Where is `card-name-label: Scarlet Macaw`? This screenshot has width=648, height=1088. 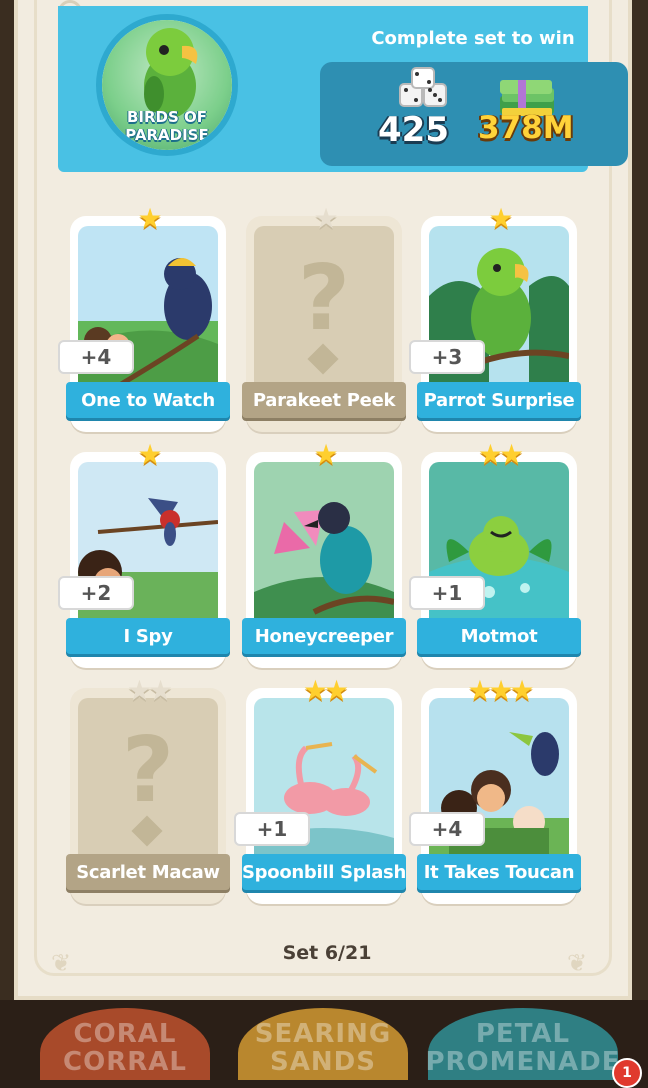
card-name-label: Scarlet Macaw is located at coordinates (148, 872).